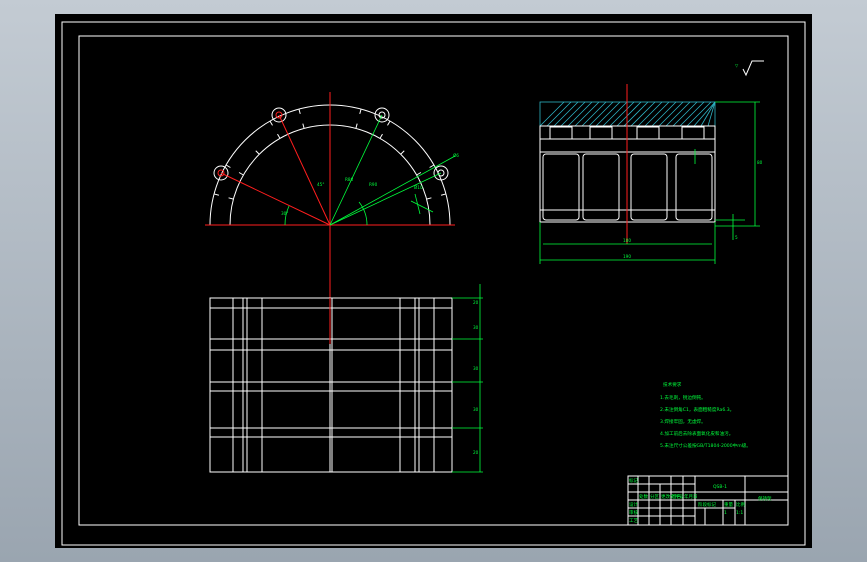 The height and width of the screenshot is (562, 867). What do you see at coordinates (736, 237) in the screenshot?
I see `side-dim-small: 5` at bounding box center [736, 237].